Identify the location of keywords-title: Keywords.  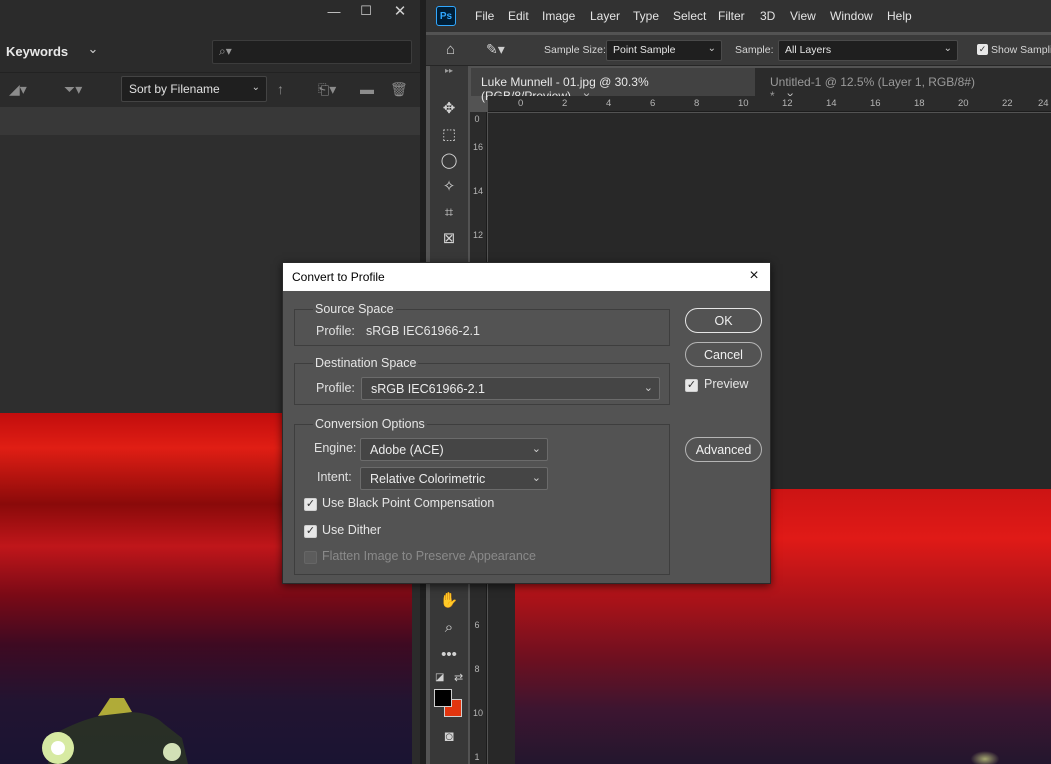
(37, 51).